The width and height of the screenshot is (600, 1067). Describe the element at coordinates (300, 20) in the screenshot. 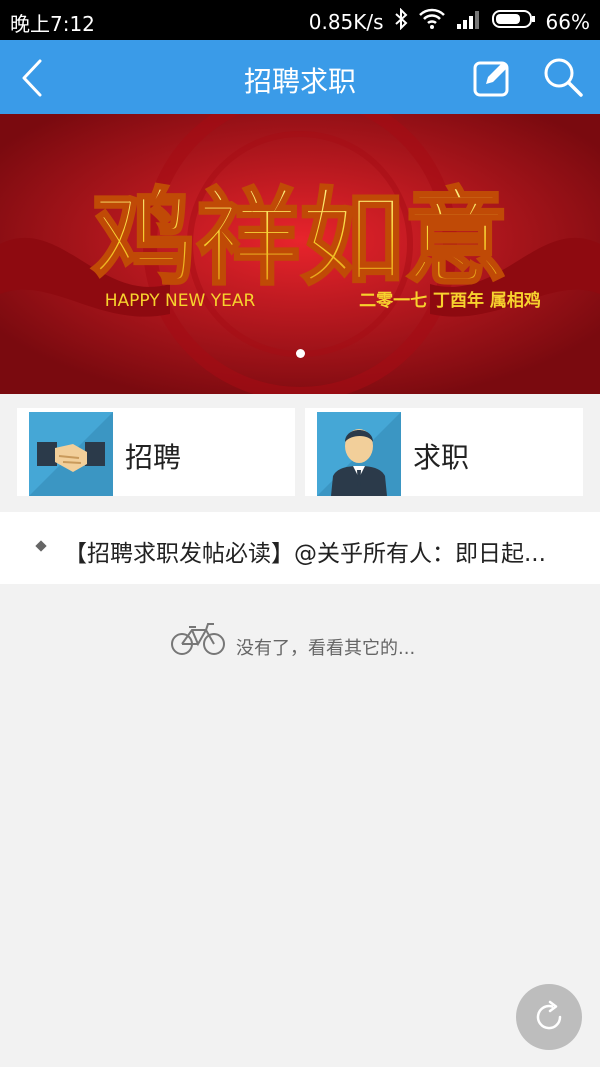

I see `status-bar: 晚上7:12 0.85K/s 66%` at that location.